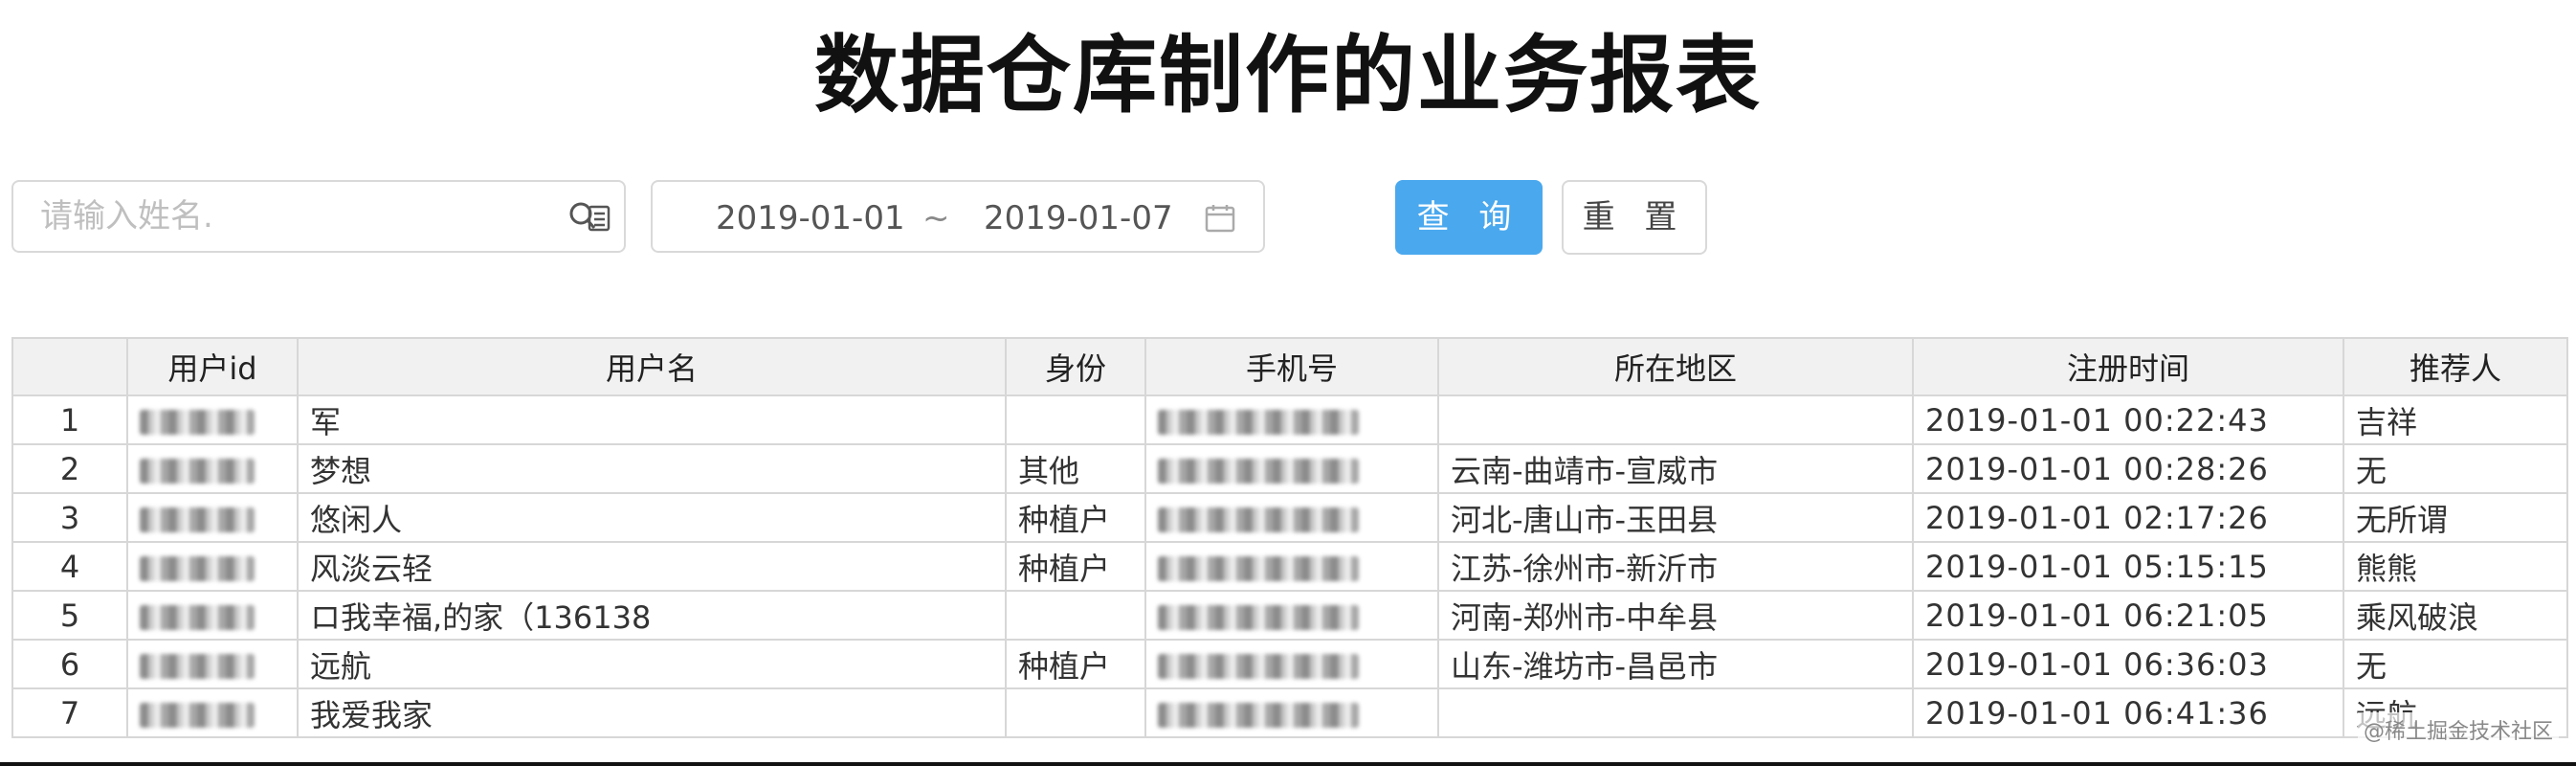 This screenshot has height=766, width=2576. I want to click on column-header-register-time: 注册时间, so click(2128, 367).